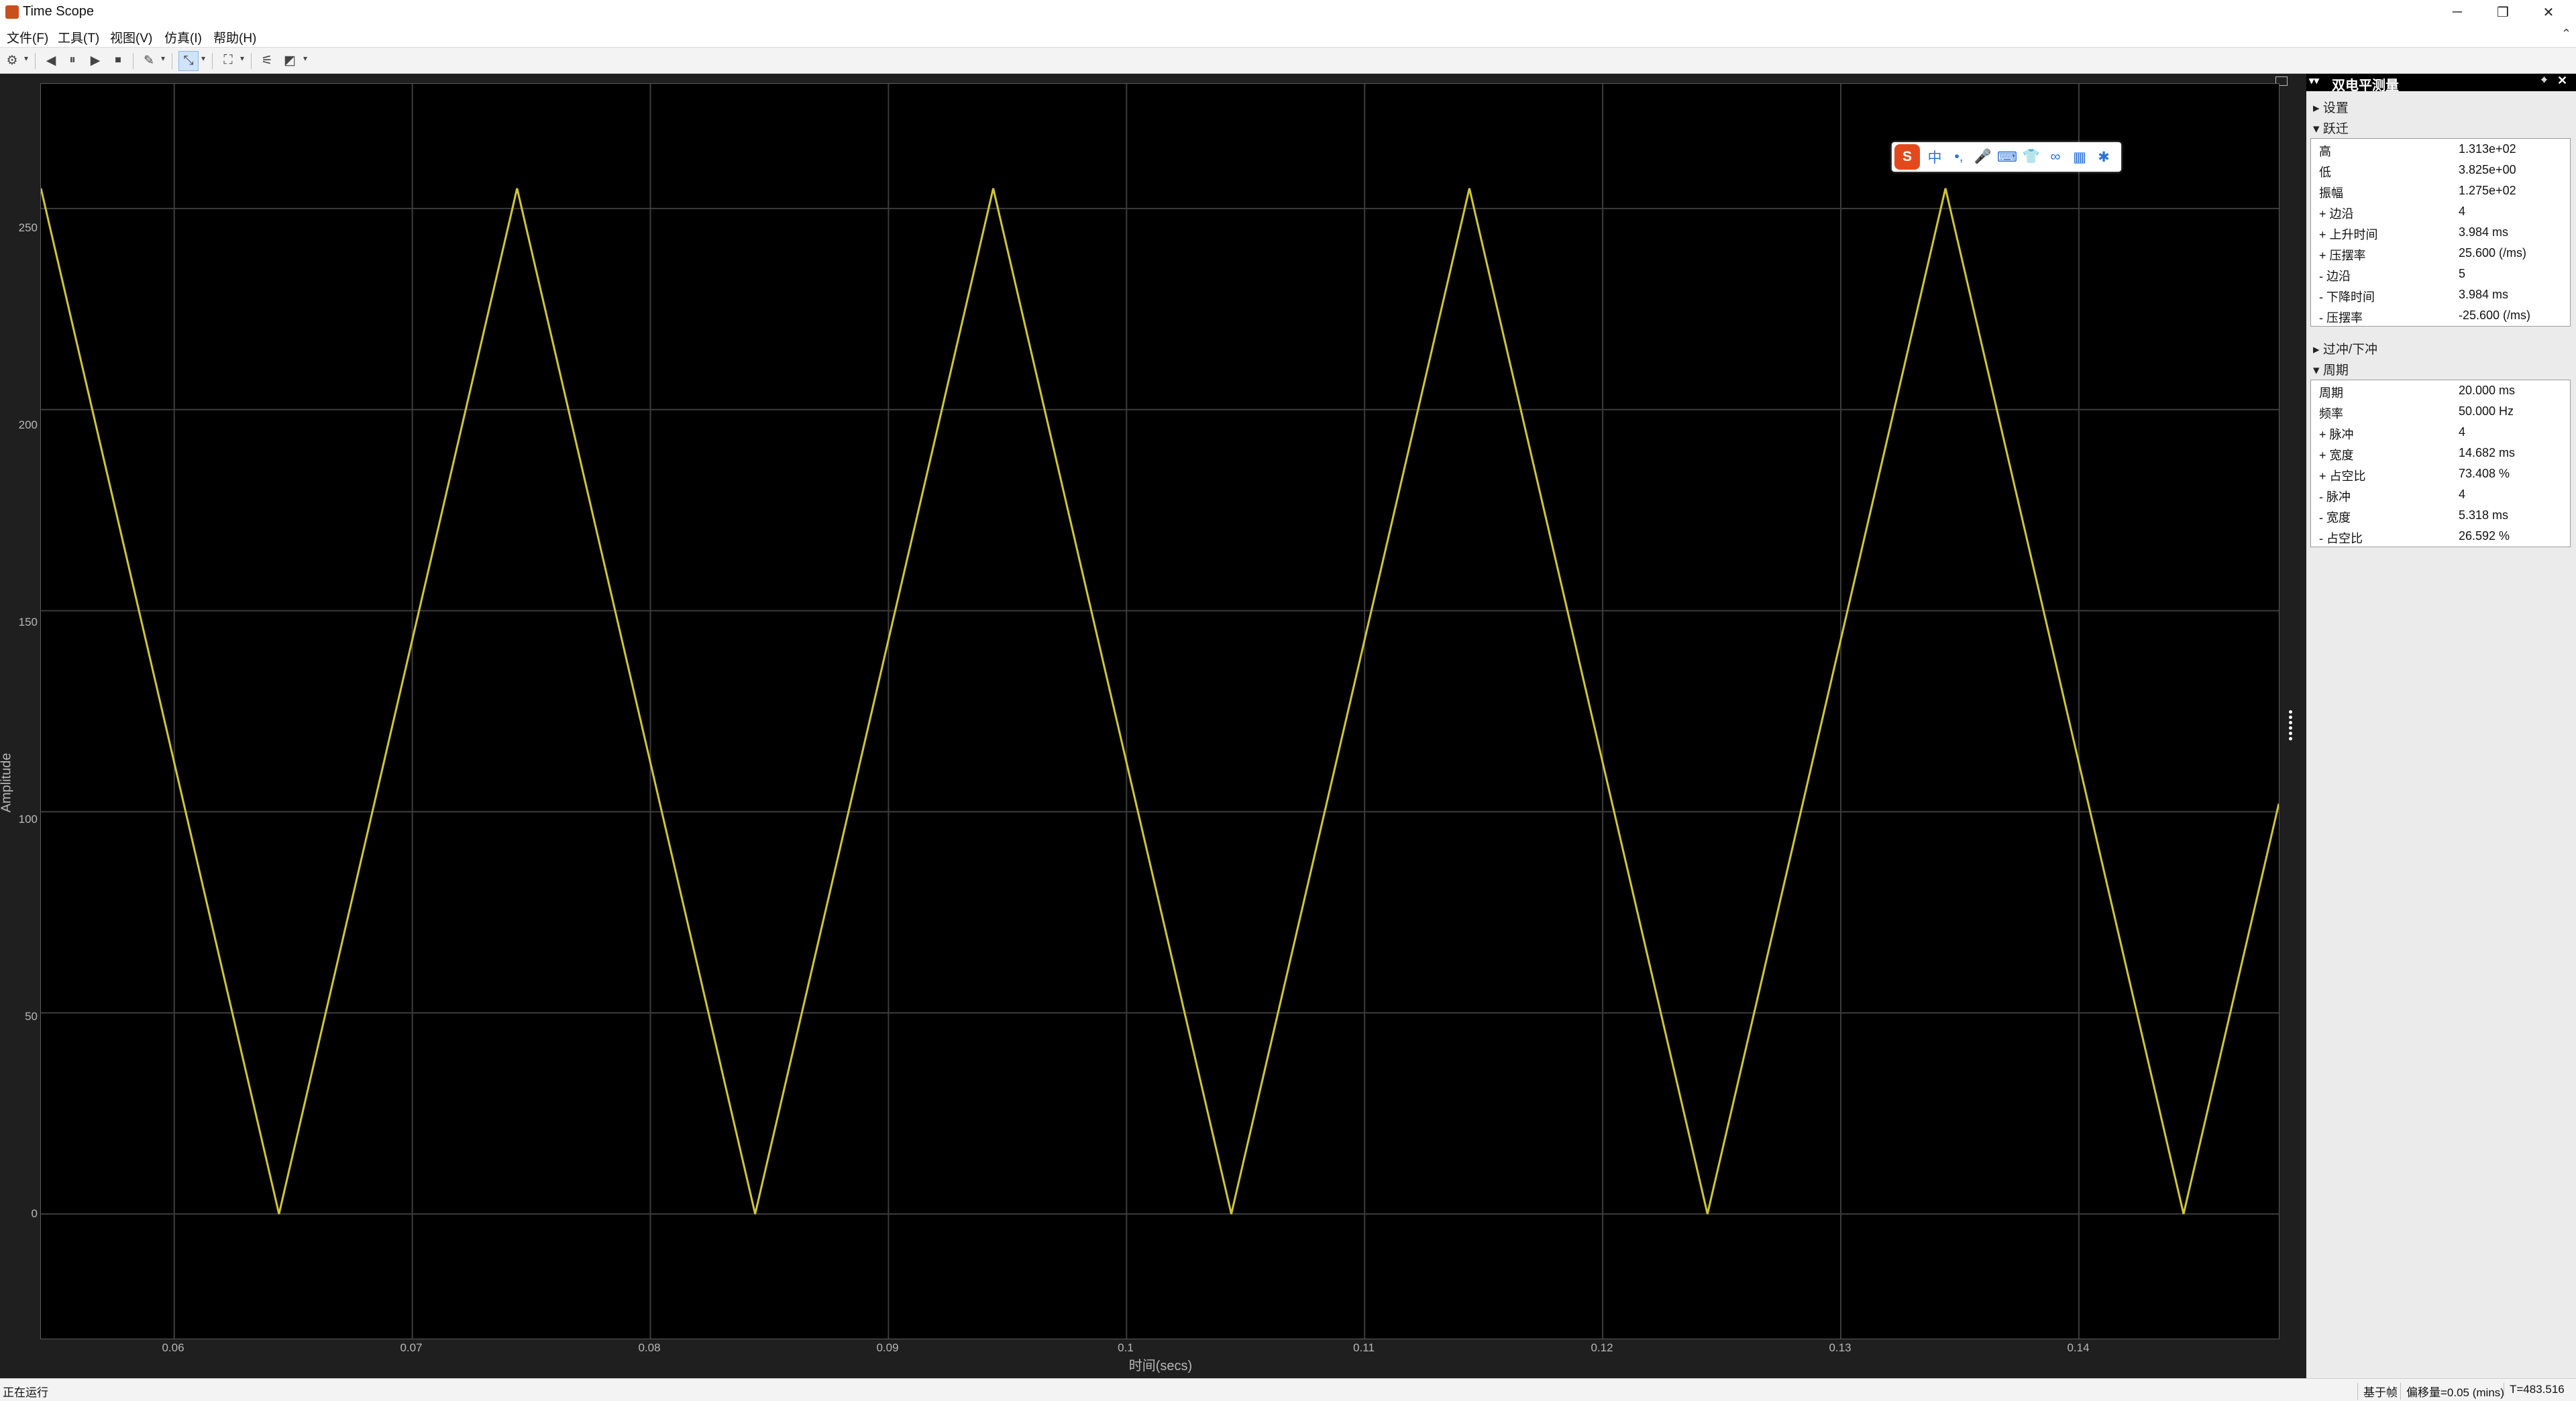 This screenshot has width=2576, height=1401. Describe the element at coordinates (2335, 276) in the screenshot. I see `measure-label: - 边沿` at that location.